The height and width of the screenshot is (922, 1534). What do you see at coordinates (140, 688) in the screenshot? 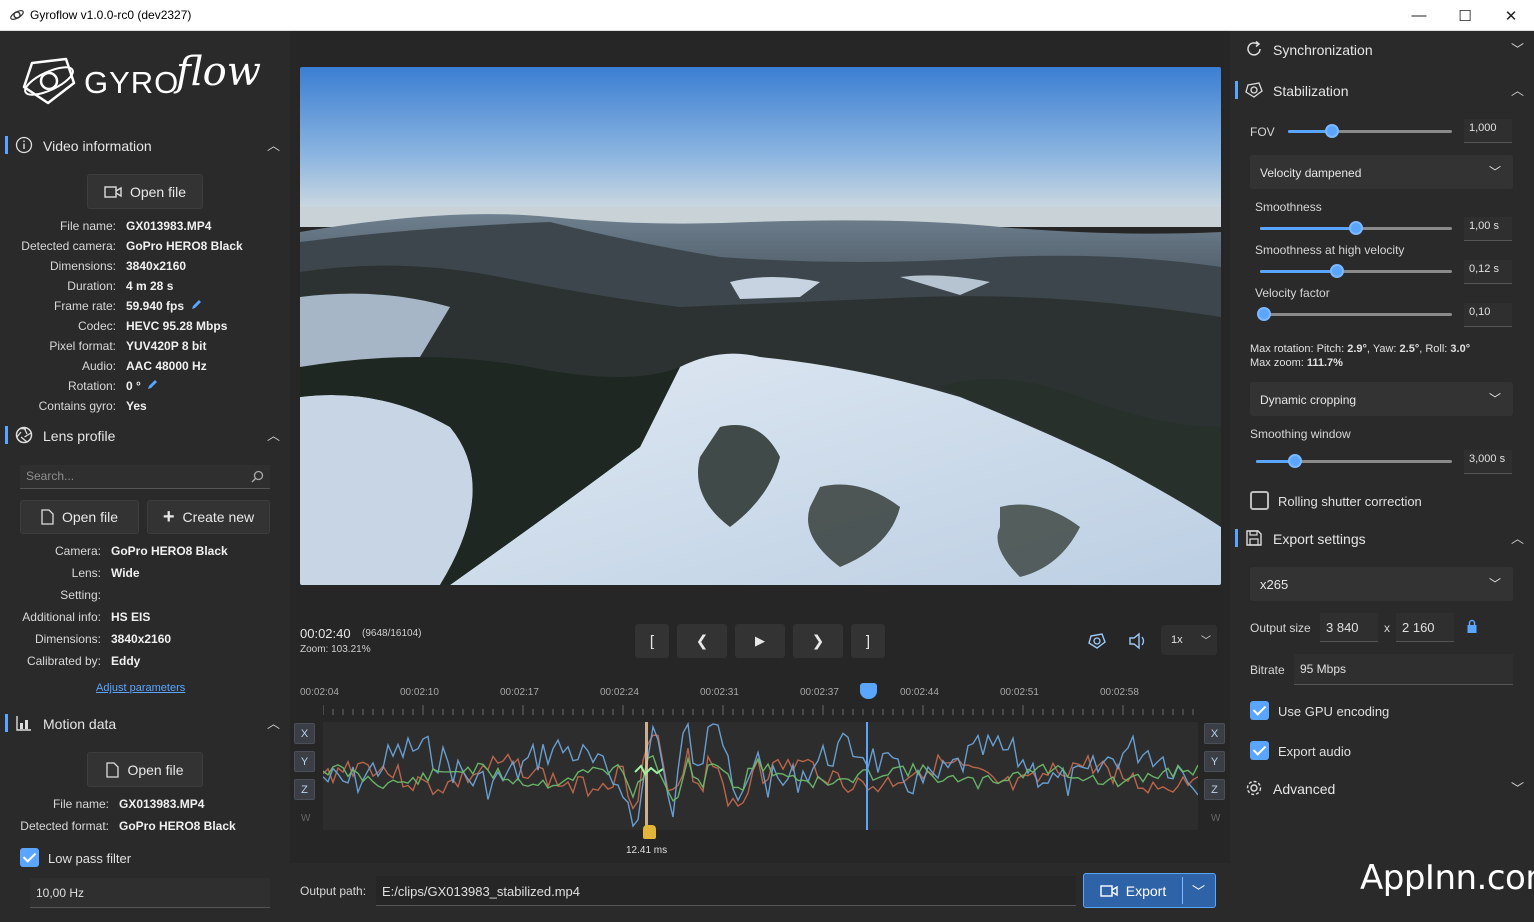
I see `adjust-parameters-link: Adjust parameters` at bounding box center [140, 688].